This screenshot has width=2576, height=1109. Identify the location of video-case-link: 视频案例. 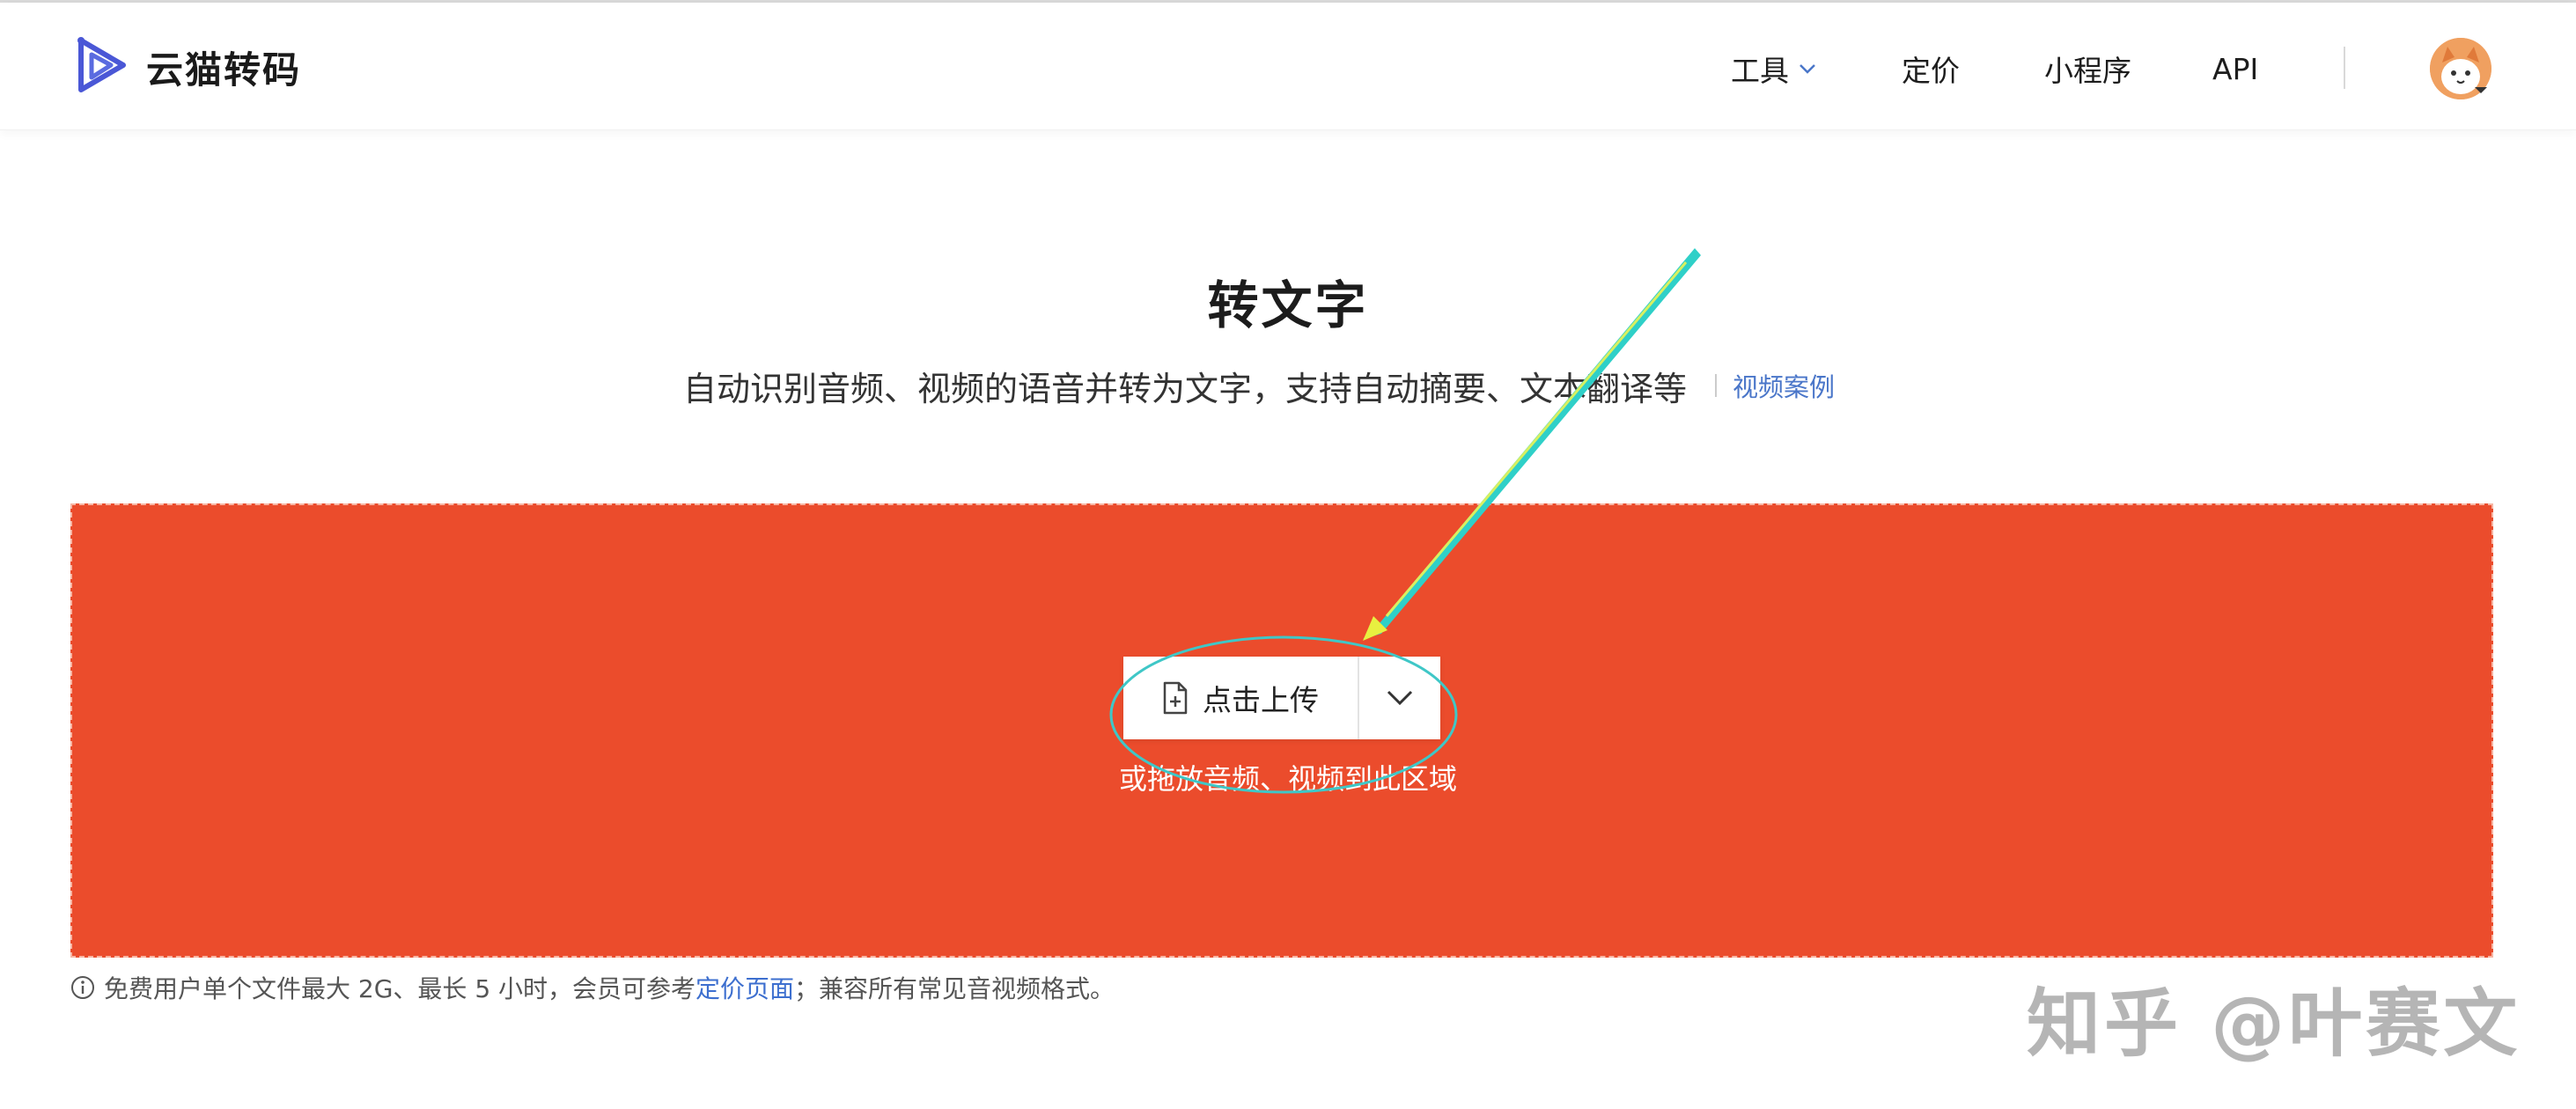
(1784, 385).